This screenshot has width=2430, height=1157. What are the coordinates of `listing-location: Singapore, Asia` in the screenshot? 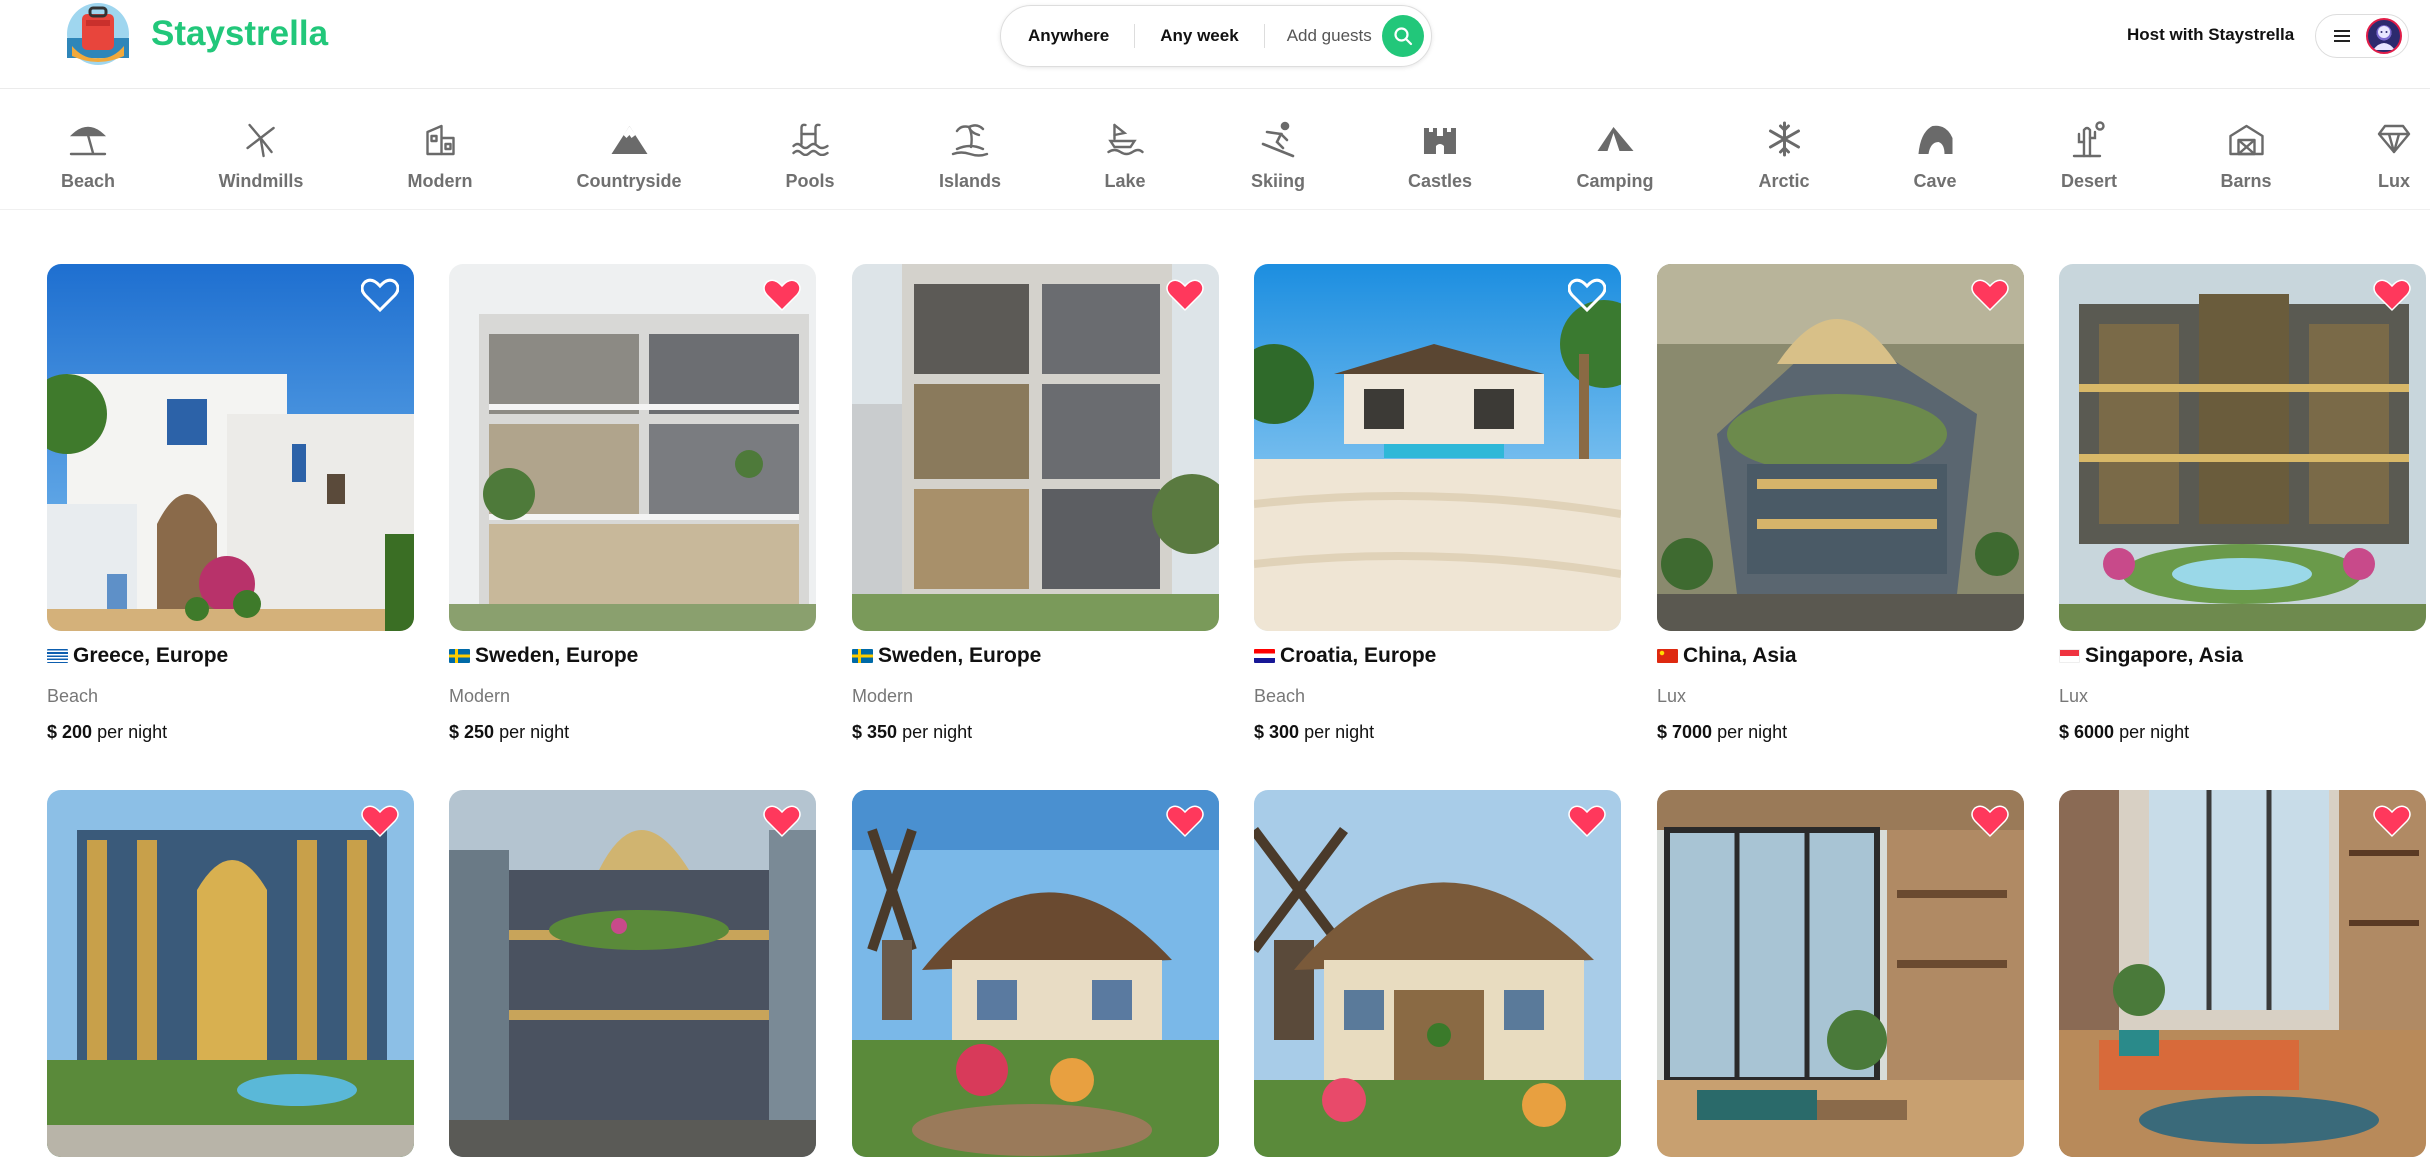 It's located at (2242, 656).